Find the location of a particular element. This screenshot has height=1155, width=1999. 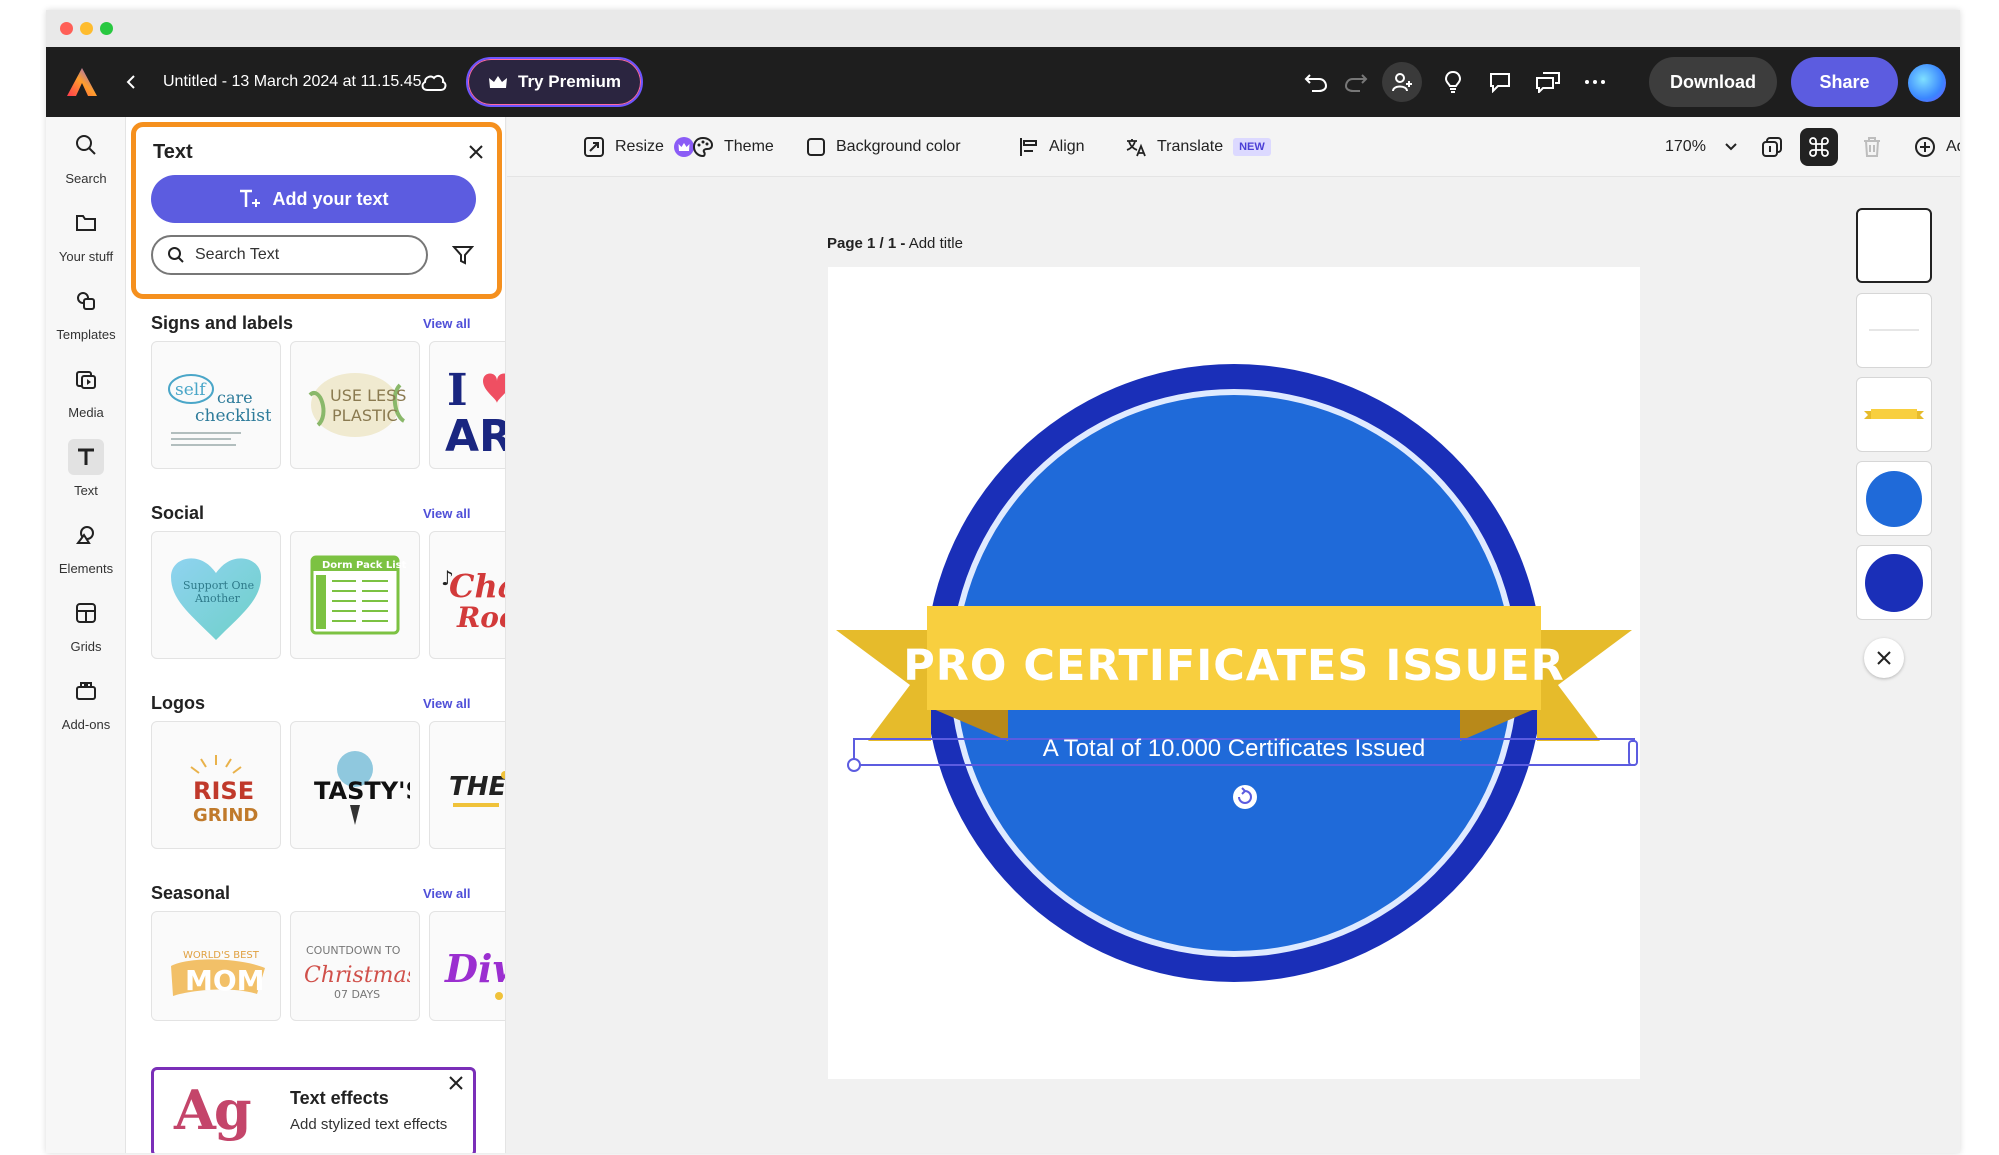

rail-label: Your stuff is located at coordinates (86, 256).